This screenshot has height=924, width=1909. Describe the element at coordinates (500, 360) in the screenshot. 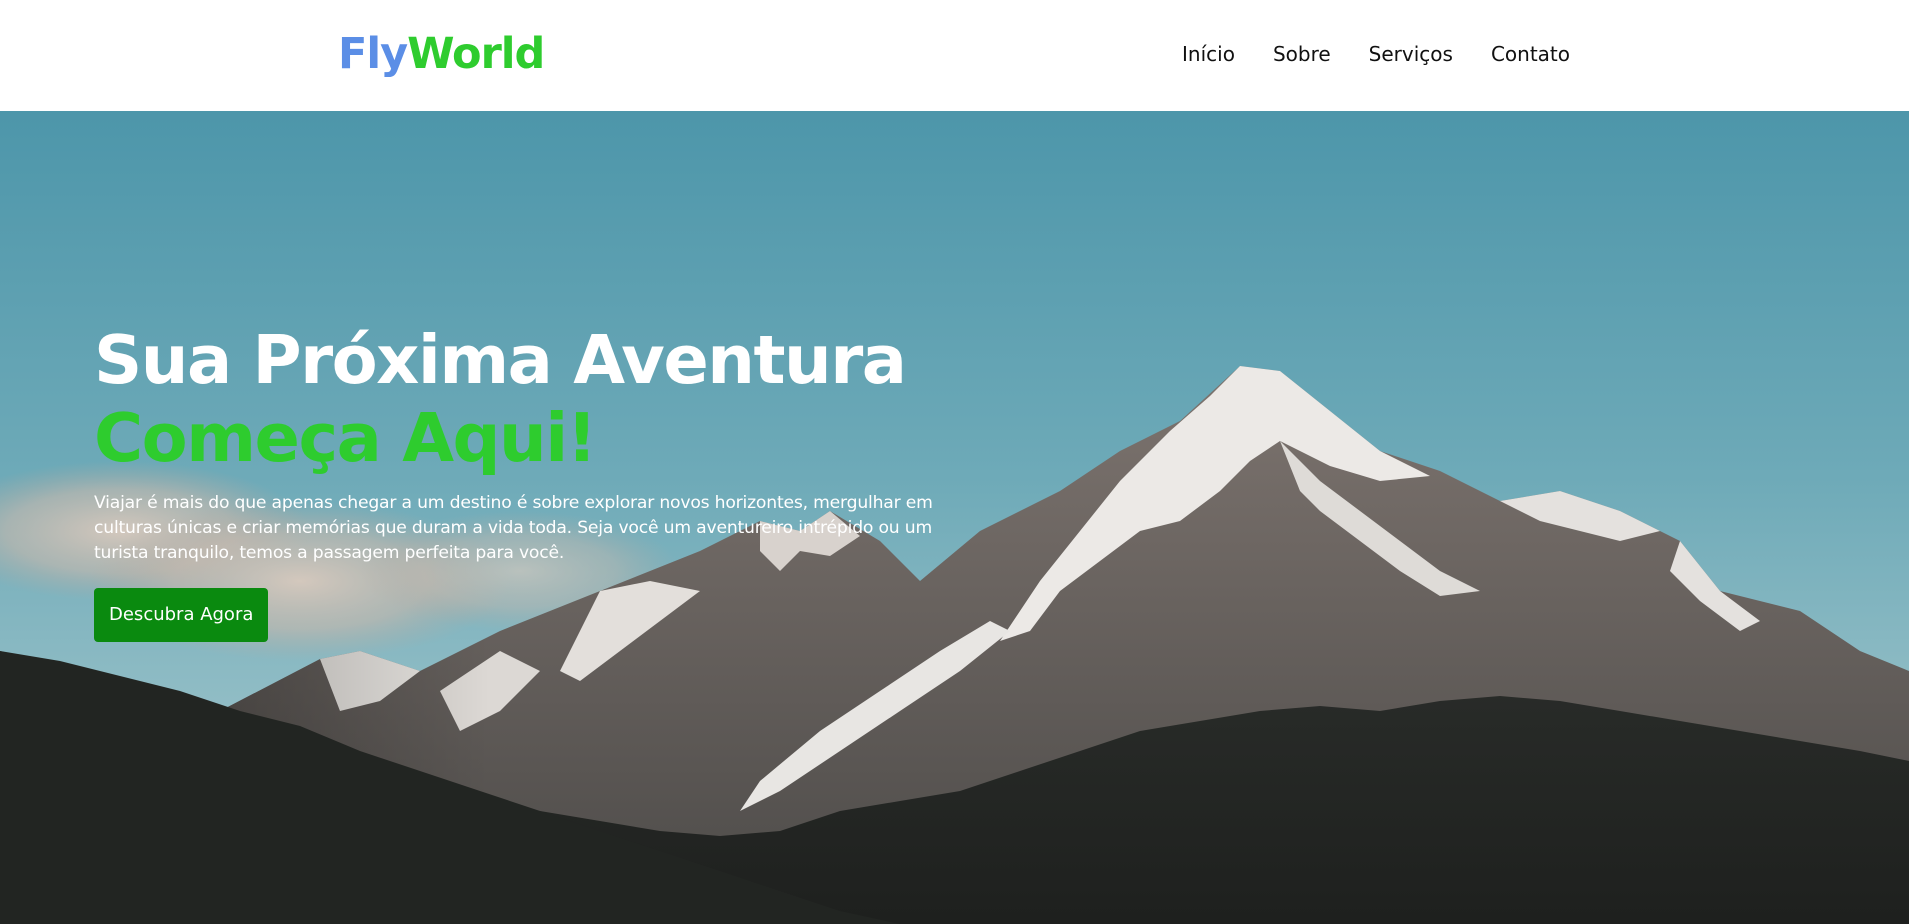

I see `hero-title-line1: Sua Próxima Aventura` at that location.